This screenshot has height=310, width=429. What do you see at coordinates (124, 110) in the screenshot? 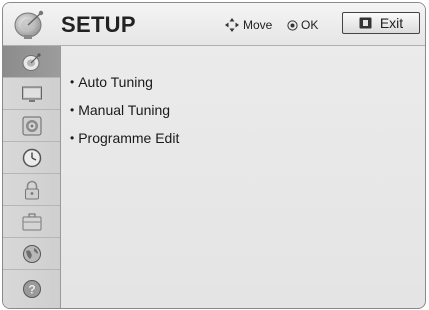
I see `menu-item-label: Manual Tuning` at bounding box center [124, 110].